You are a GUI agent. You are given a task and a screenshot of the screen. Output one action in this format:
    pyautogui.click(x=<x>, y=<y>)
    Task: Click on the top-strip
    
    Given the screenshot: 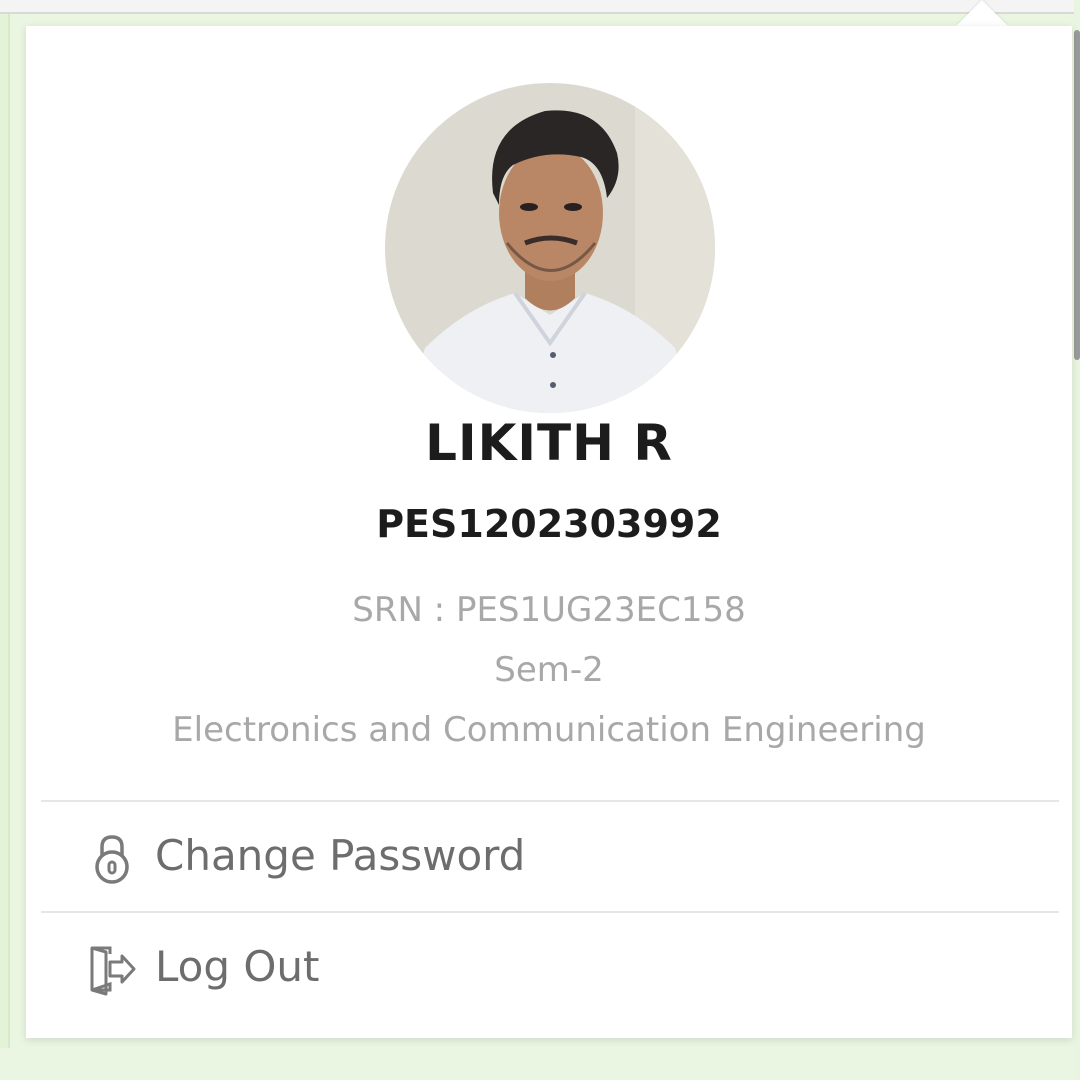 What is the action you would take?
    pyautogui.click(x=540, y=7)
    